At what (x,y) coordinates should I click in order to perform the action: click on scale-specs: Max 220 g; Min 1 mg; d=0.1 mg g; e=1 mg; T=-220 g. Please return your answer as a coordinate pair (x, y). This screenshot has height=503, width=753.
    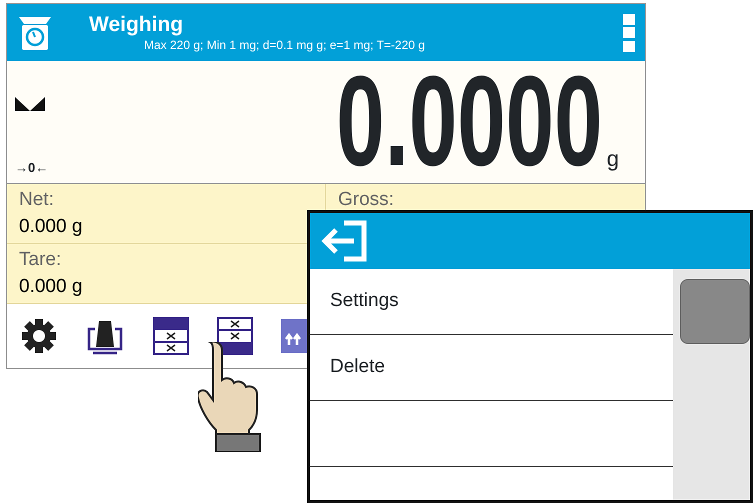
    Looking at the image, I should click on (285, 44).